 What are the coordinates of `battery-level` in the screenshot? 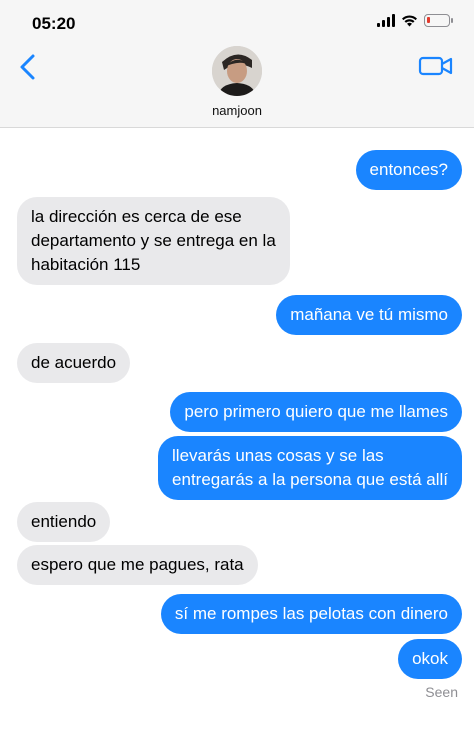 It's located at (428, 20).